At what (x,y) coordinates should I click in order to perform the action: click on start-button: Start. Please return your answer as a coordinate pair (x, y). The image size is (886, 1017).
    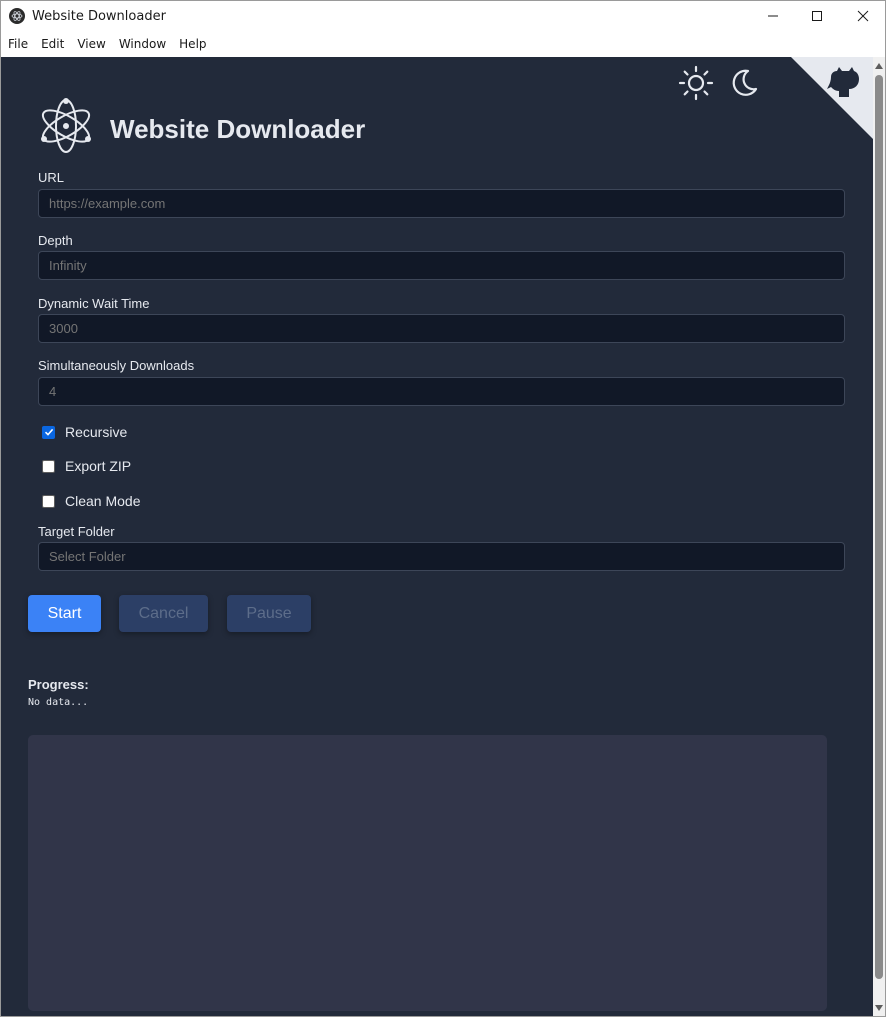
    Looking at the image, I should click on (64, 613).